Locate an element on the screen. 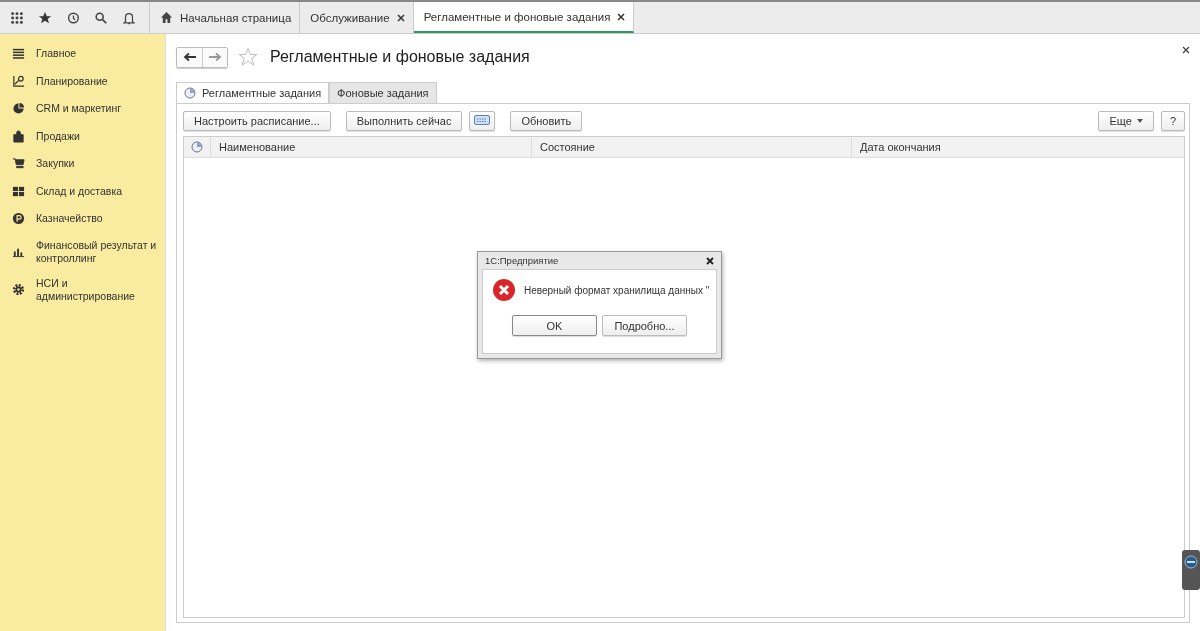  page-tab: Обслуживание is located at coordinates (357, 17).